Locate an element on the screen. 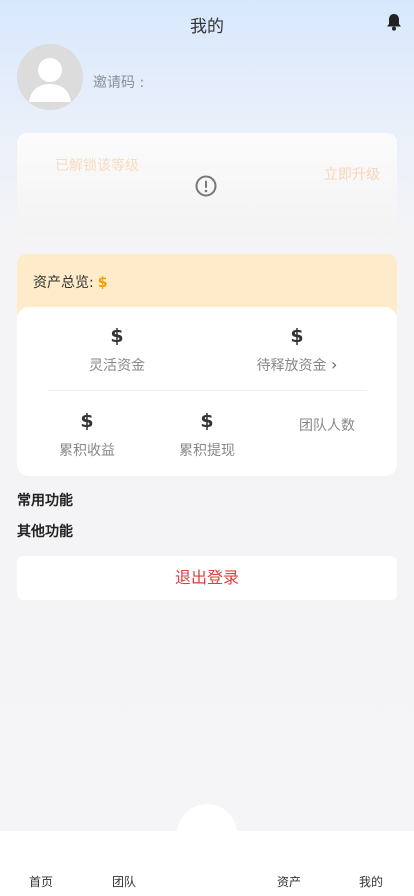 Image resolution: width=414 pixels, height=896 pixels. page-title: 我的 is located at coordinates (207, 27).